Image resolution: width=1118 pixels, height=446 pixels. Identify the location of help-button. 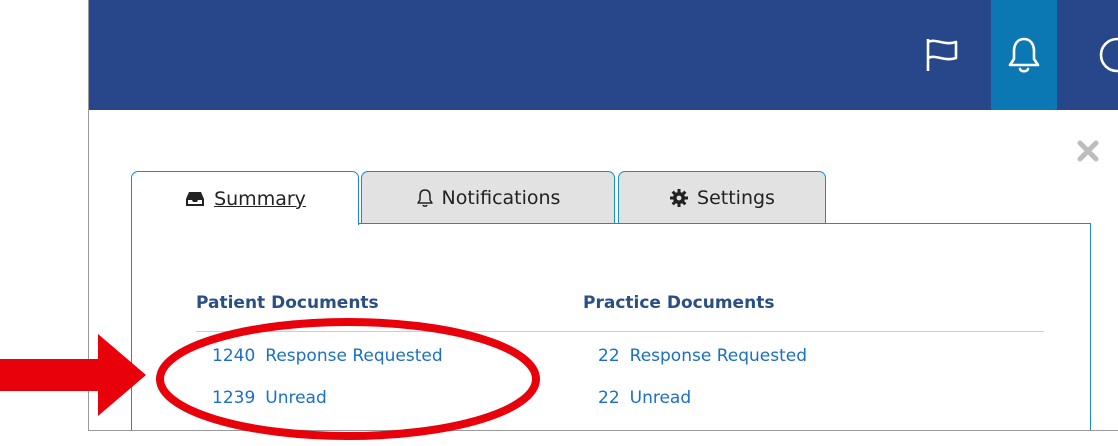
(1099, 55).